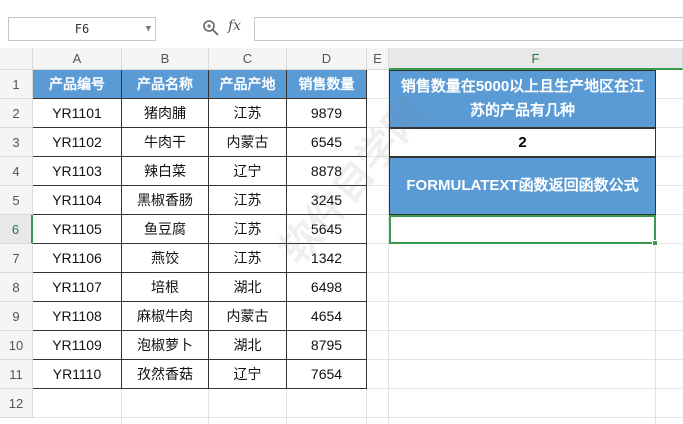 This screenshot has height=424, width=683. What do you see at coordinates (165, 113) in the screenshot?
I see `table-cell: 猪肉脯` at bounding box center [165, 113].